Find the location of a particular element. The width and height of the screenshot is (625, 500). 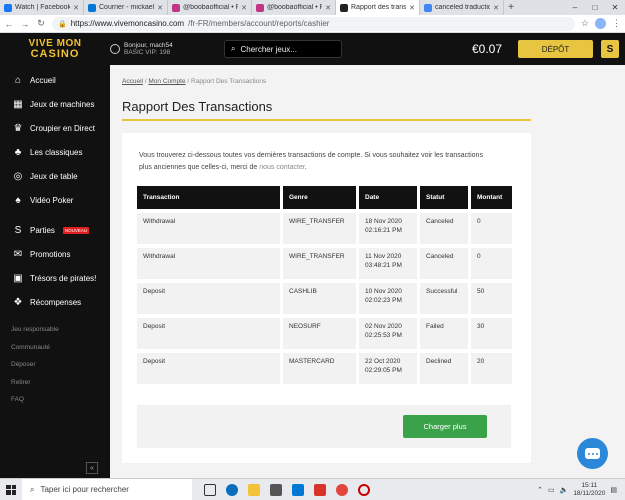

chat-bubble-icon is located at coordinates (592, 453).